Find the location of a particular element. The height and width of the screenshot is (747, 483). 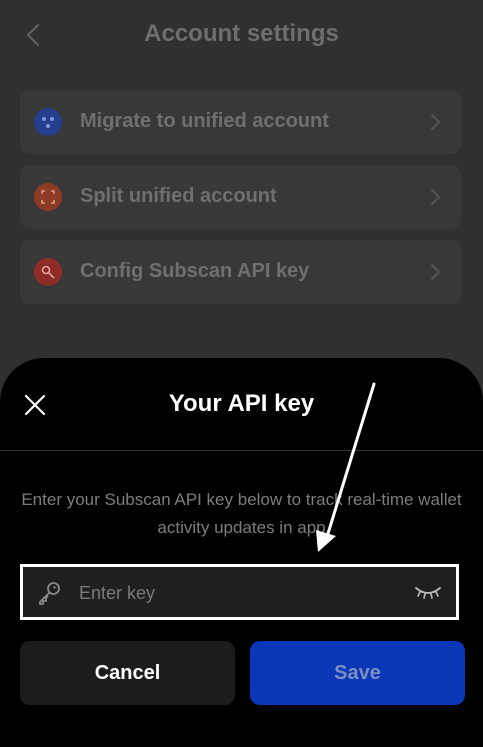

migrate-icon is located at coordinates (48, 122).